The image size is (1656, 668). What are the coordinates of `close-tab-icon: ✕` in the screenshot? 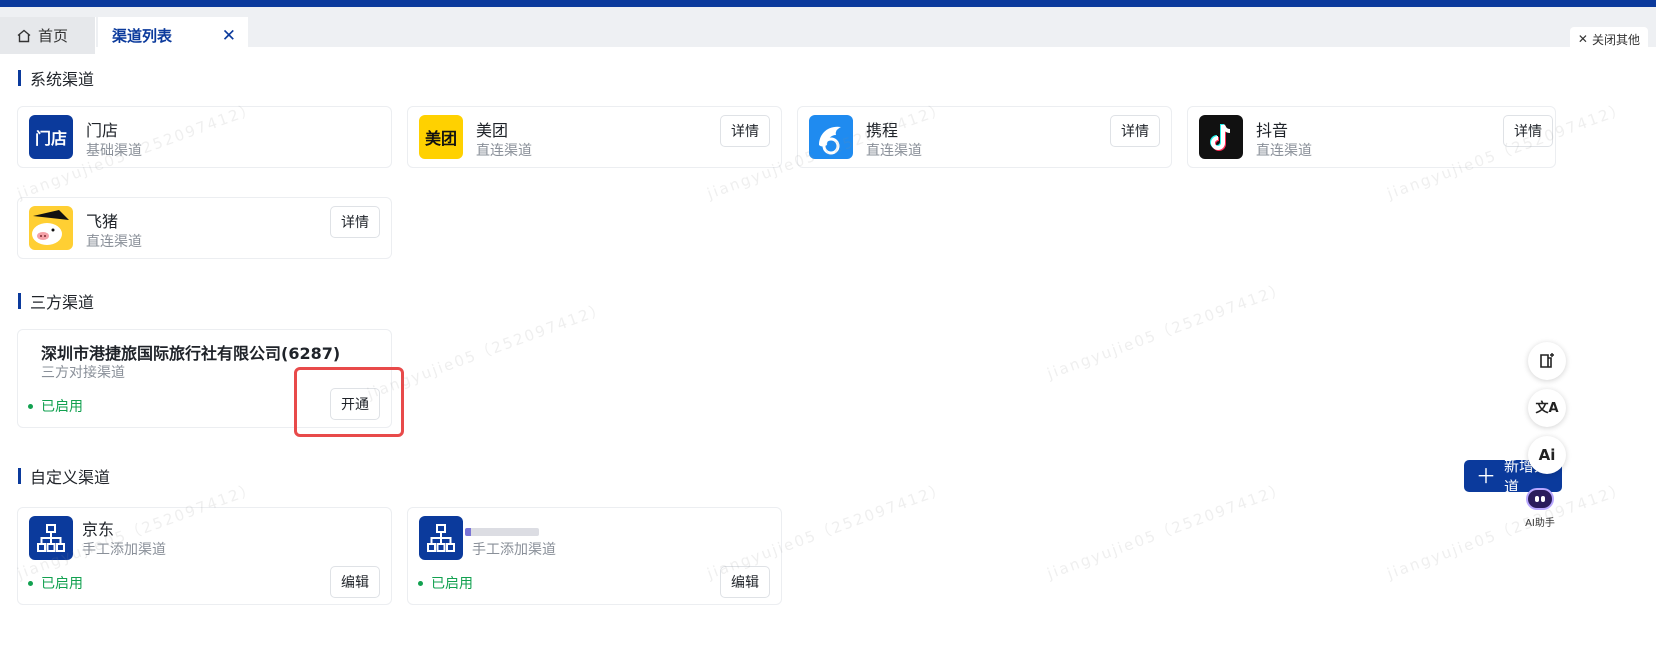 It's located at (229, 36).